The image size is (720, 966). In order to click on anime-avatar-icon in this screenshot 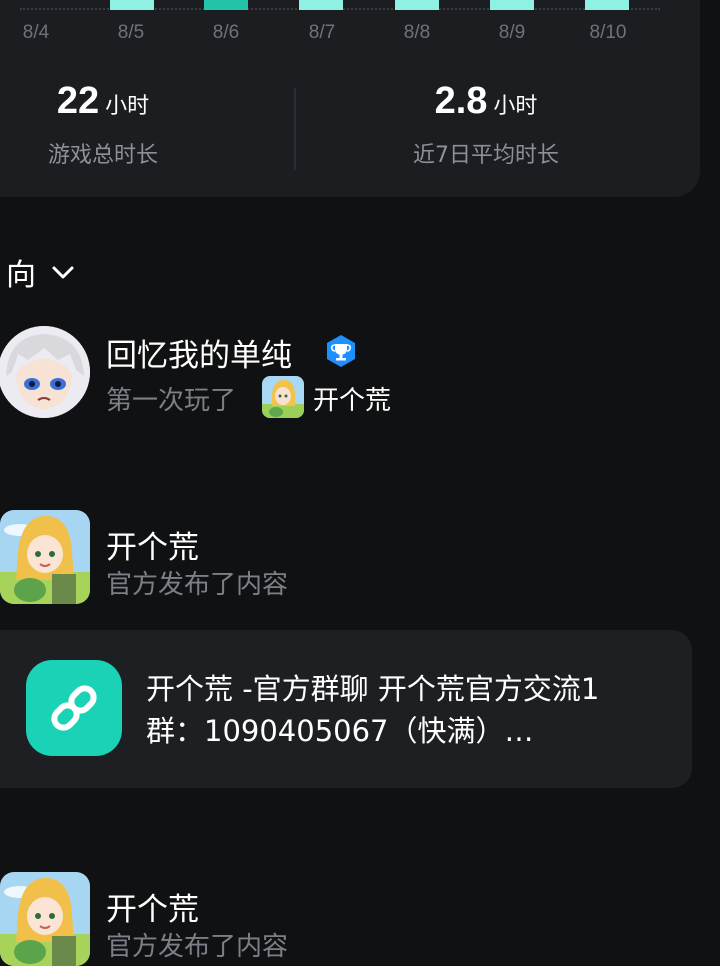, I will do `click(45, 372)`.